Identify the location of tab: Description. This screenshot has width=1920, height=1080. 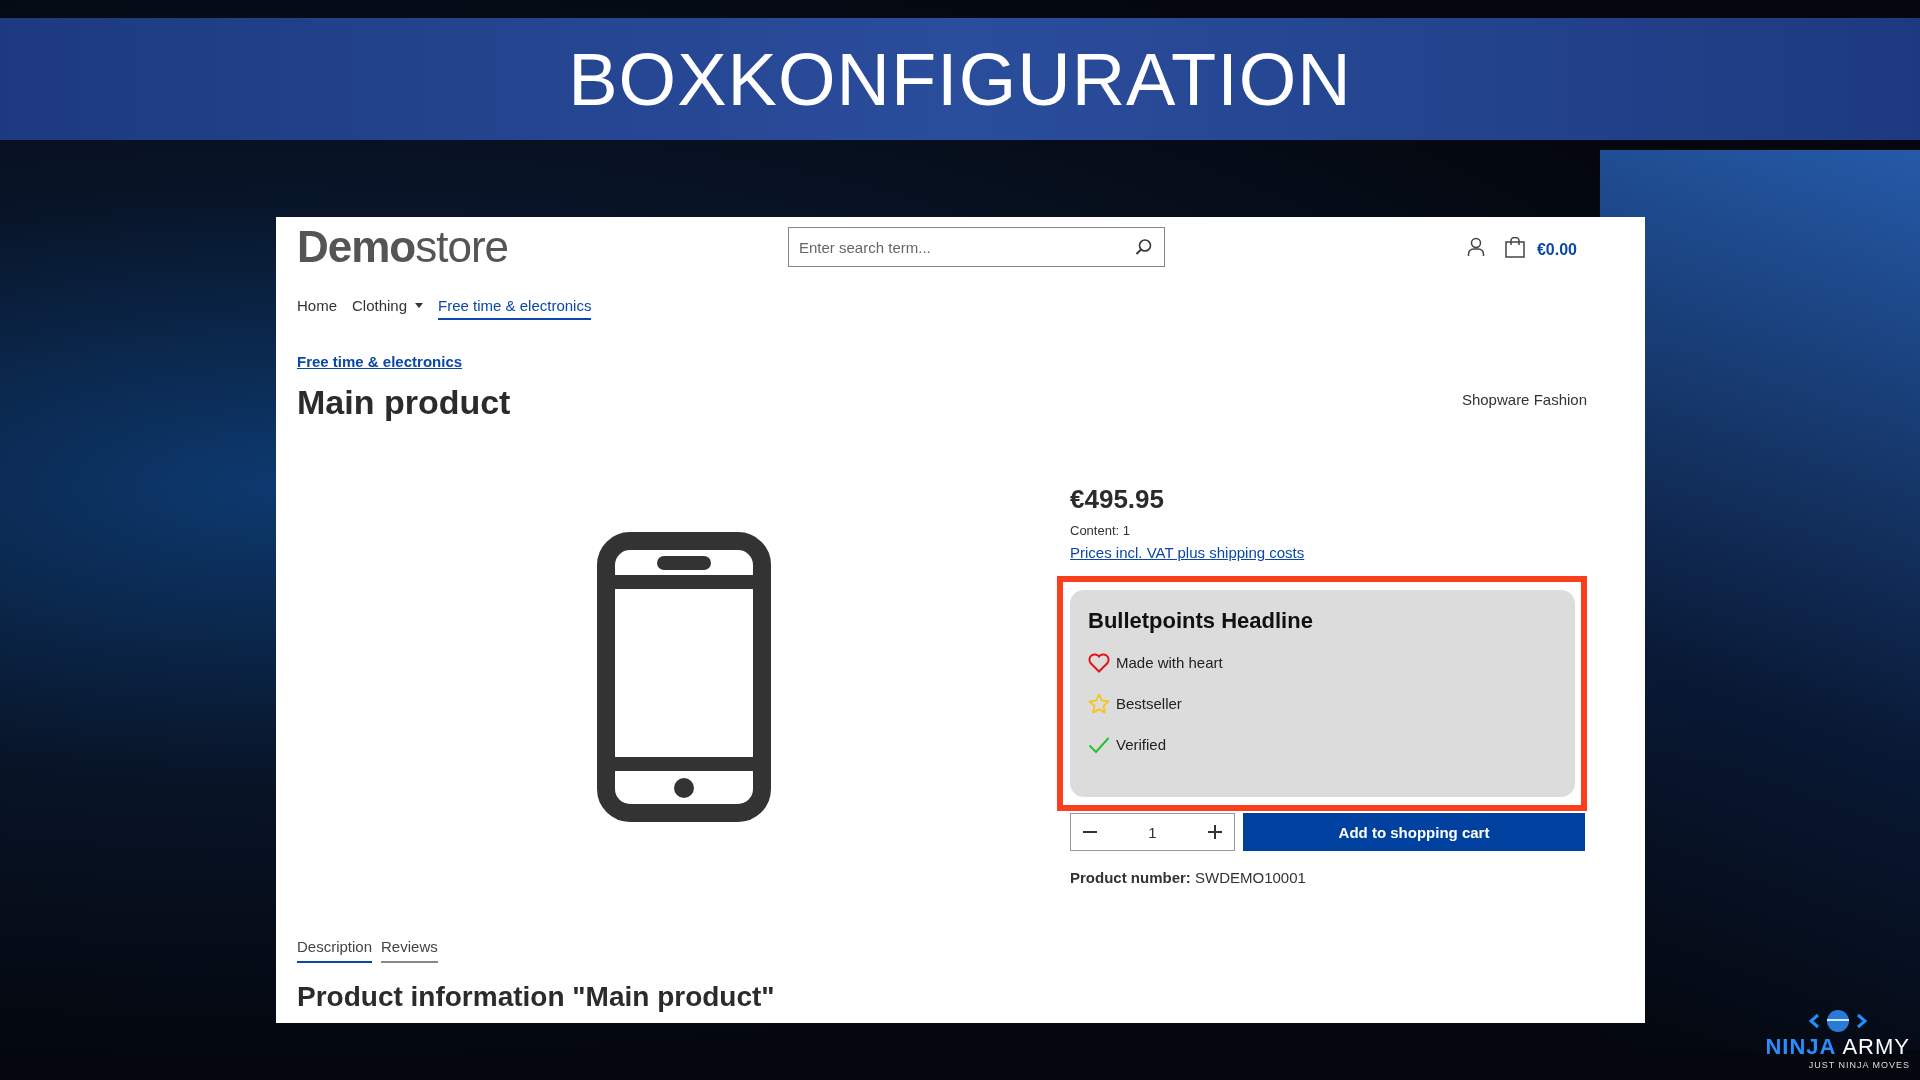
(335, 950).